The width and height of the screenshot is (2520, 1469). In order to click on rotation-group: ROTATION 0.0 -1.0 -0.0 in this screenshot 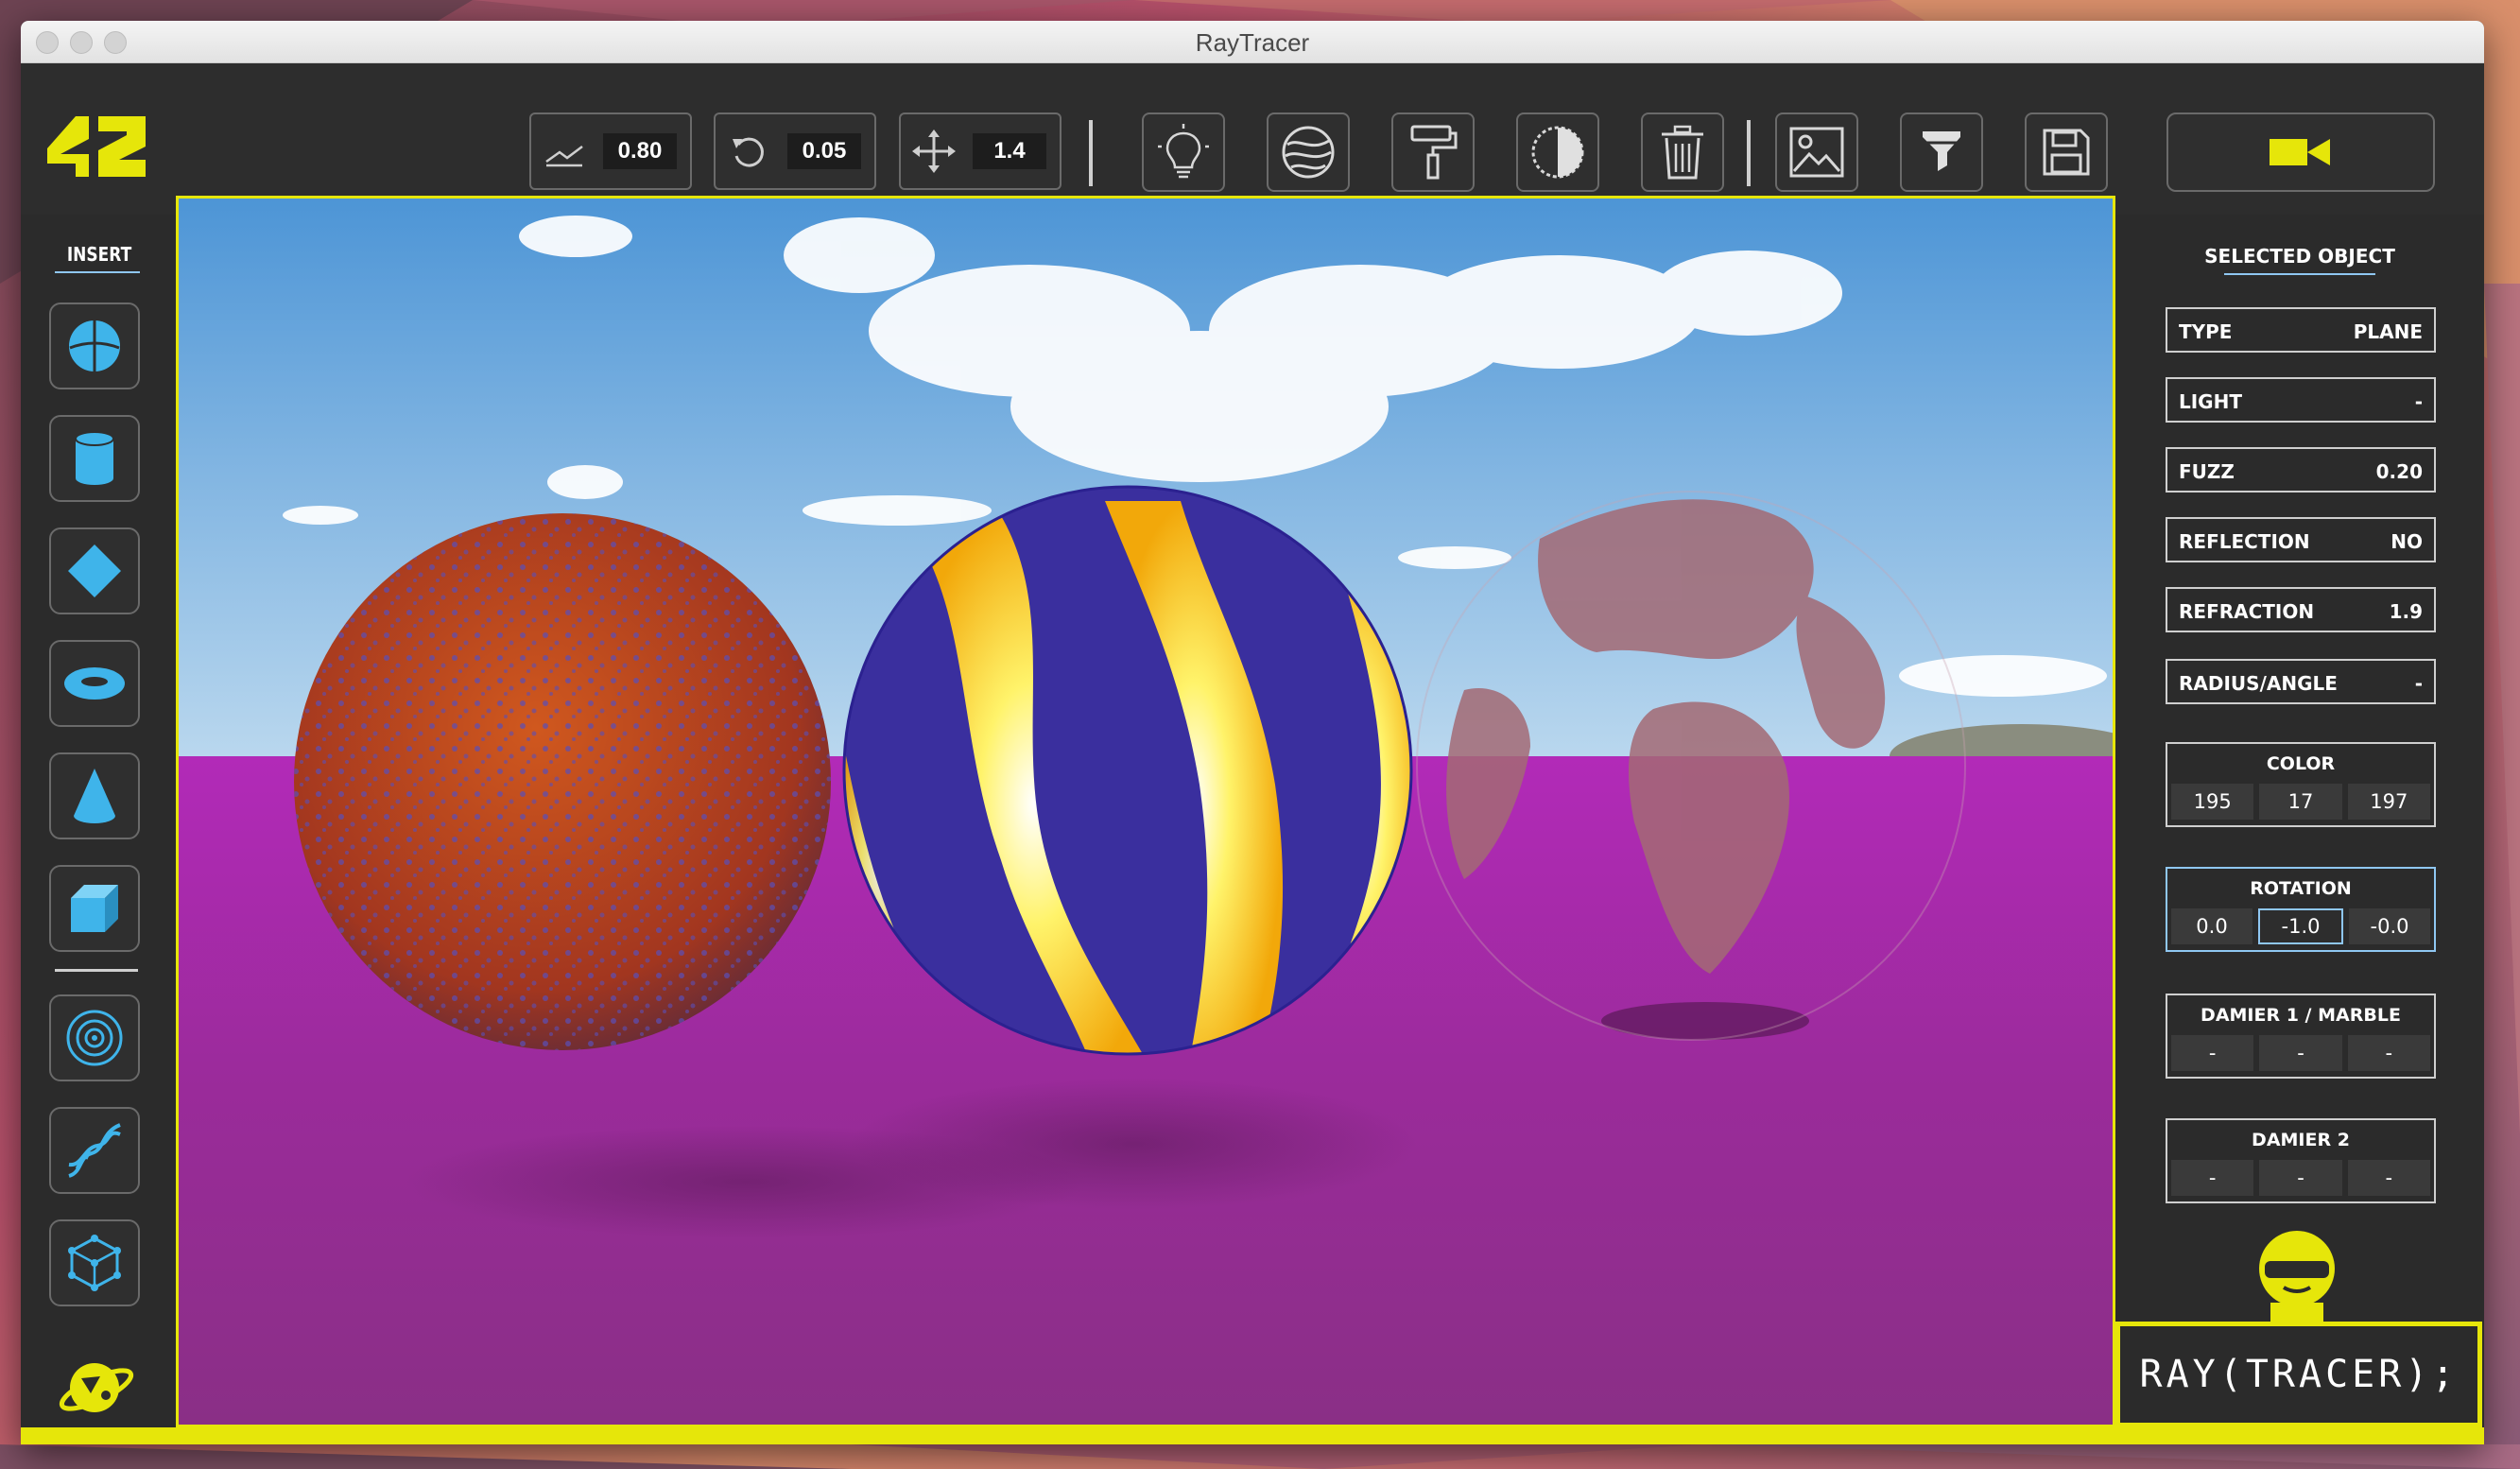, I will do `click(2301, 910)`.